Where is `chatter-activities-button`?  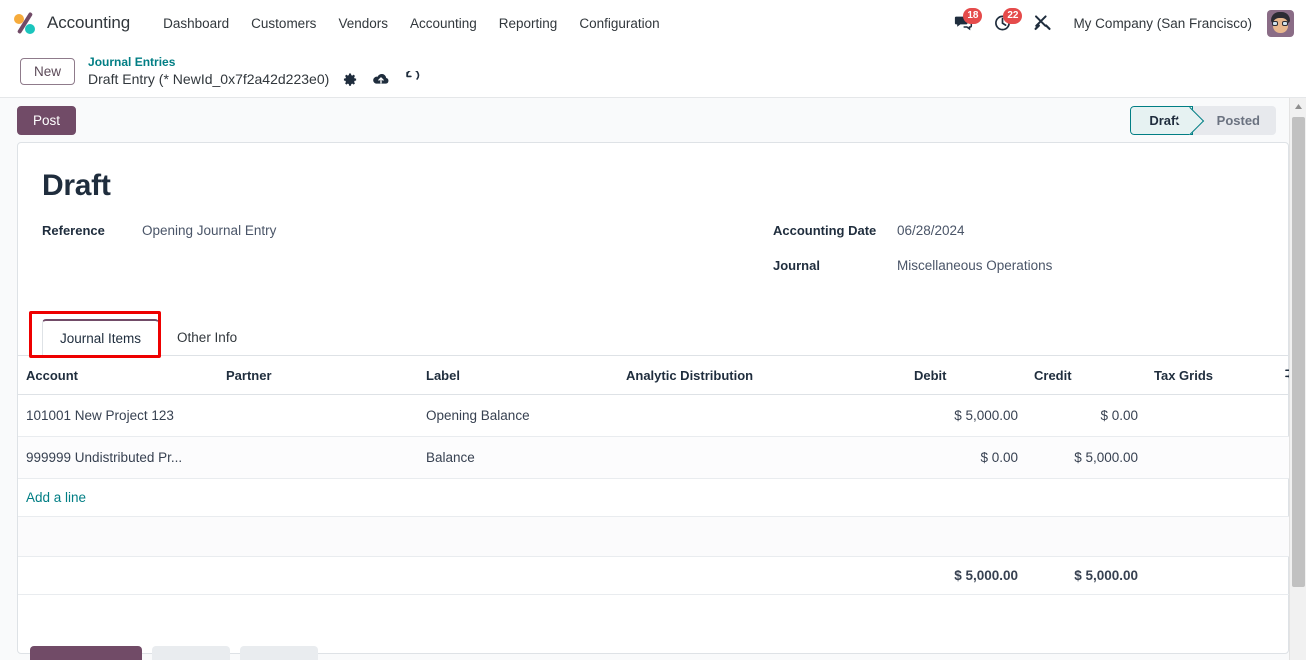
chatter-activities-button is located at coordinates (279, 653).